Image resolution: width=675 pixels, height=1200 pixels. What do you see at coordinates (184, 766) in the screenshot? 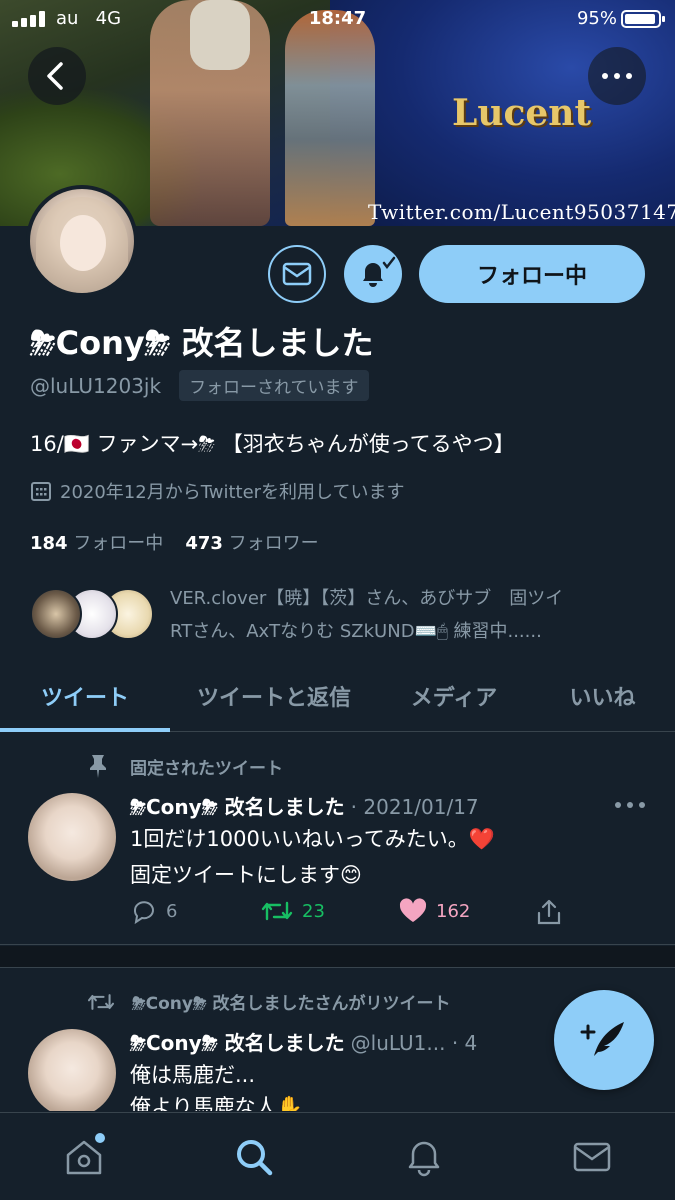
I see `pinned-label: 固定されたツイート` at bounding box center [184, 766].